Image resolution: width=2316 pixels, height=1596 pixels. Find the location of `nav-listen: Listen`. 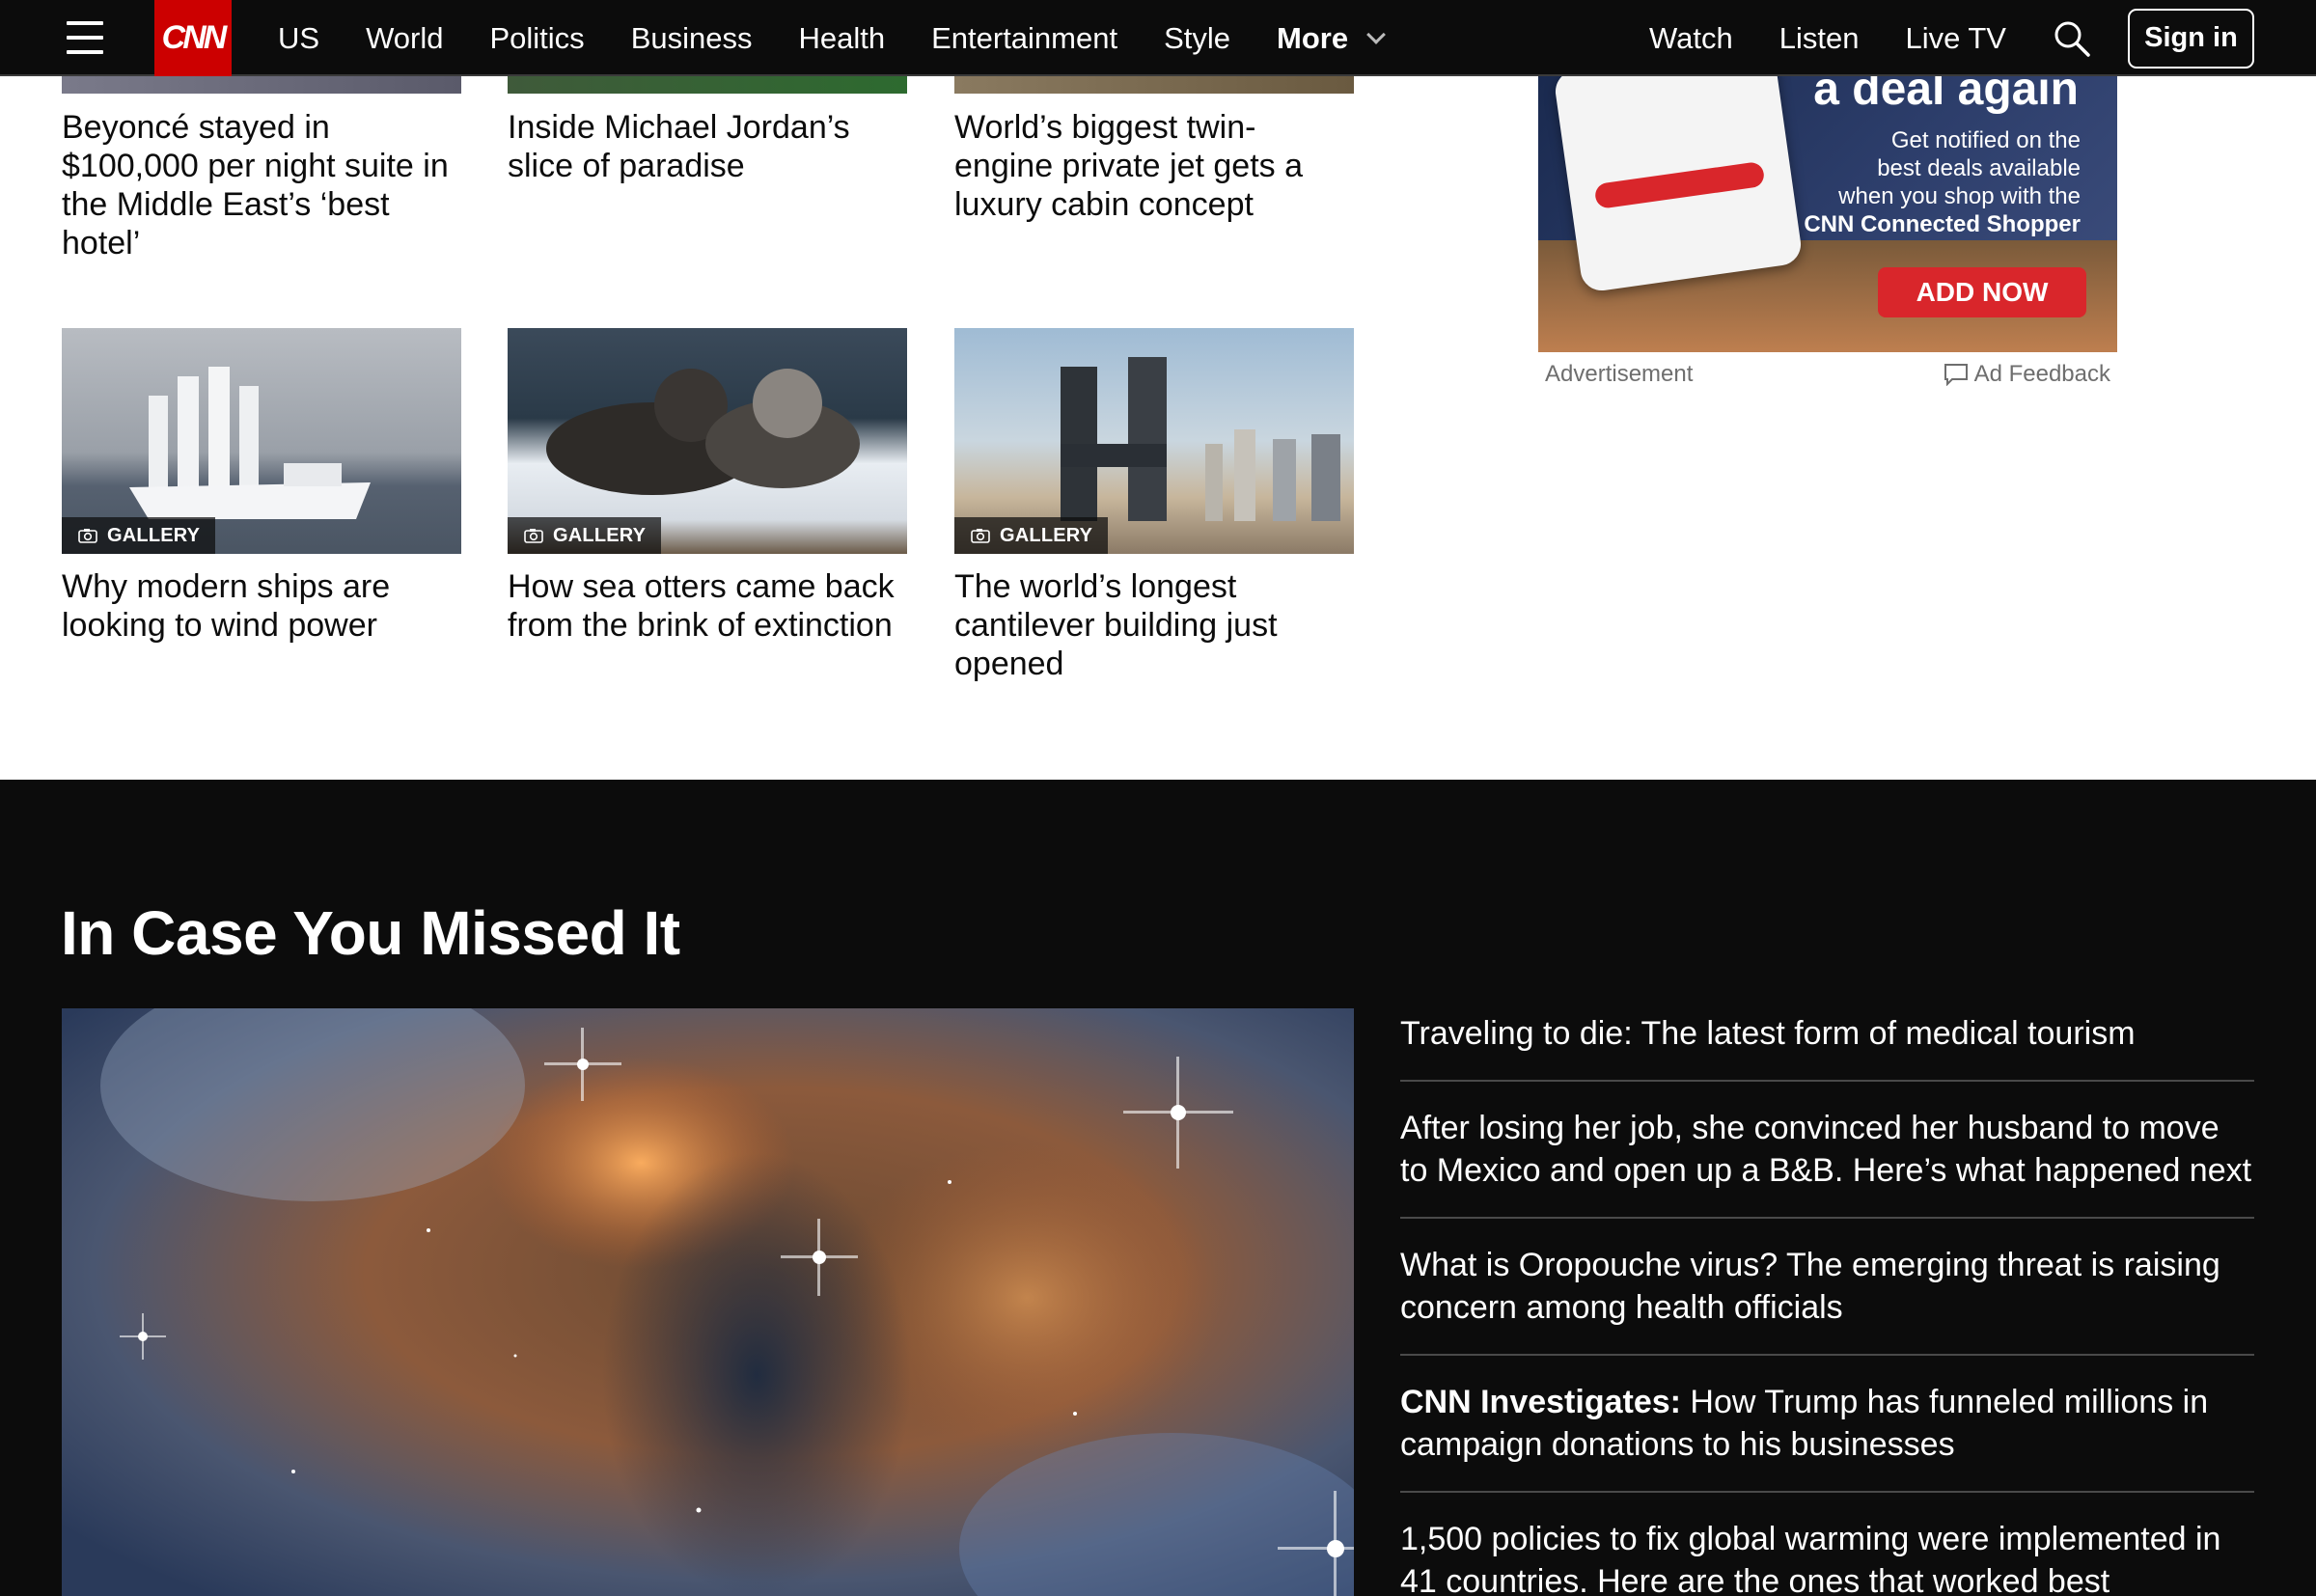

nav-listen: Listen is located at coordinates (1819, 39).